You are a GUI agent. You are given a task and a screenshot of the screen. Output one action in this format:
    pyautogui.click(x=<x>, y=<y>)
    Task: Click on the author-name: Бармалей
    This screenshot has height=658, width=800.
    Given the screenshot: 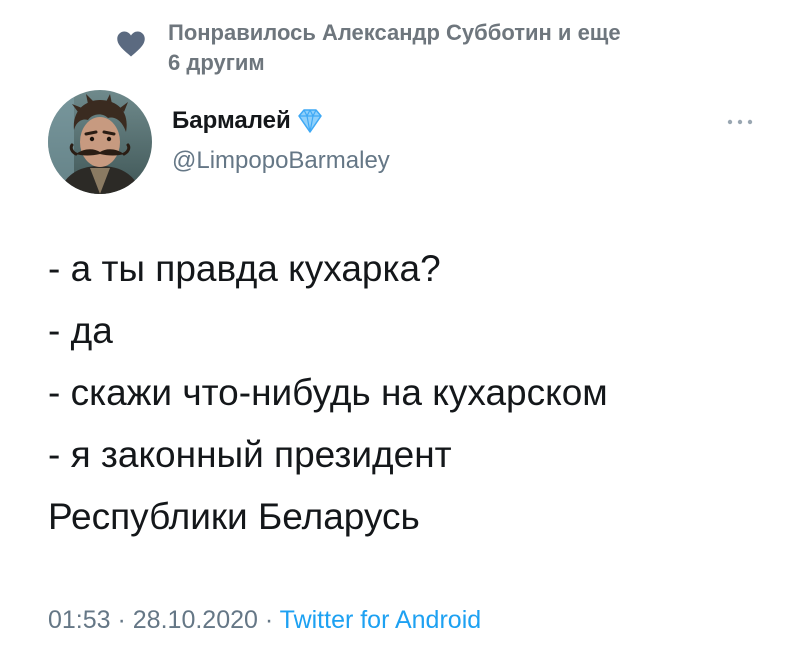 What is the action you would take?
    pyautogui.click(x=249, y=121)
    